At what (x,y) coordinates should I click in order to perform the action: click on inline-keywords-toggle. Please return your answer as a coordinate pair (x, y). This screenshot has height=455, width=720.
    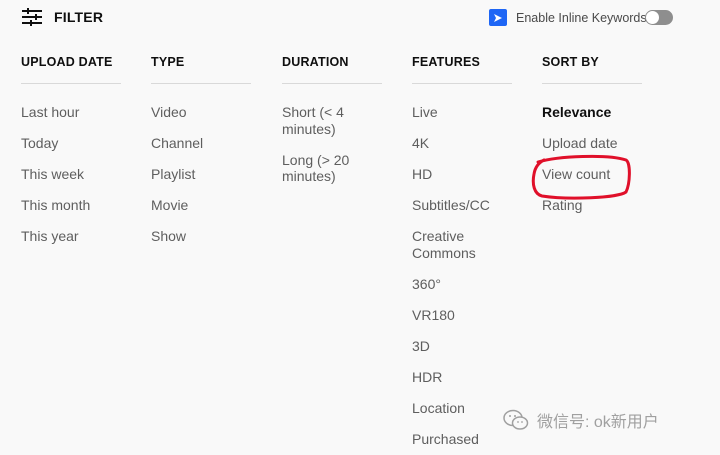
    Looking at the image, I should click on (659, 17).